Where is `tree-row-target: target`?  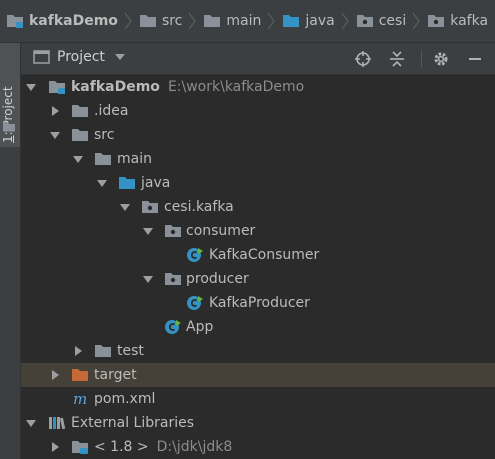 tree-row-target: target is located at coordinates (258, 375).